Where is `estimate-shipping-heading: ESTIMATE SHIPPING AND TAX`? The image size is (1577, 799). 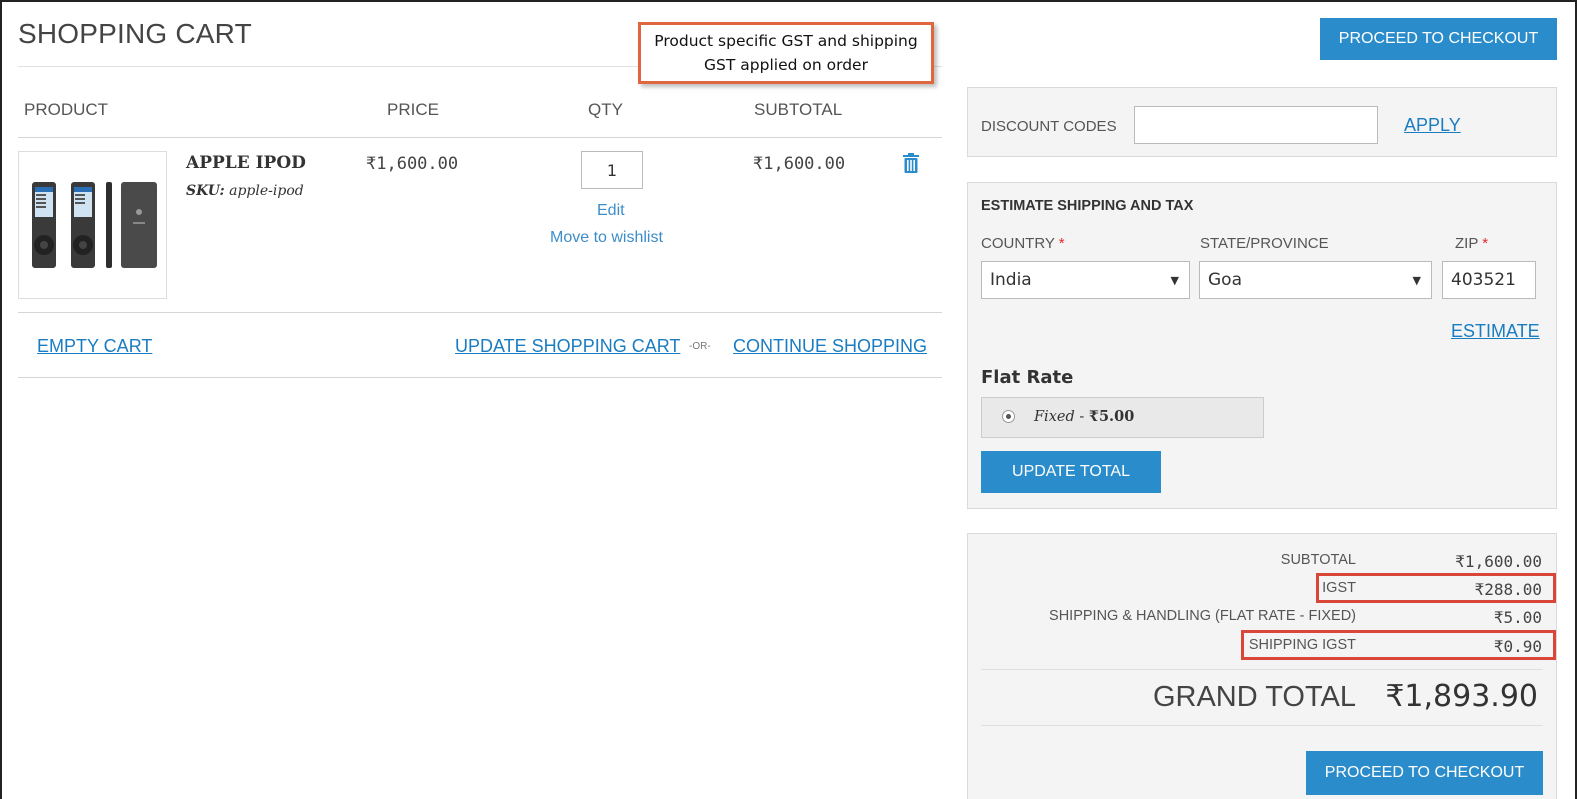
estimate-shipping-heading: ESTIMATE SHIPPING AND TAX is located at coordinates (1087, 206).